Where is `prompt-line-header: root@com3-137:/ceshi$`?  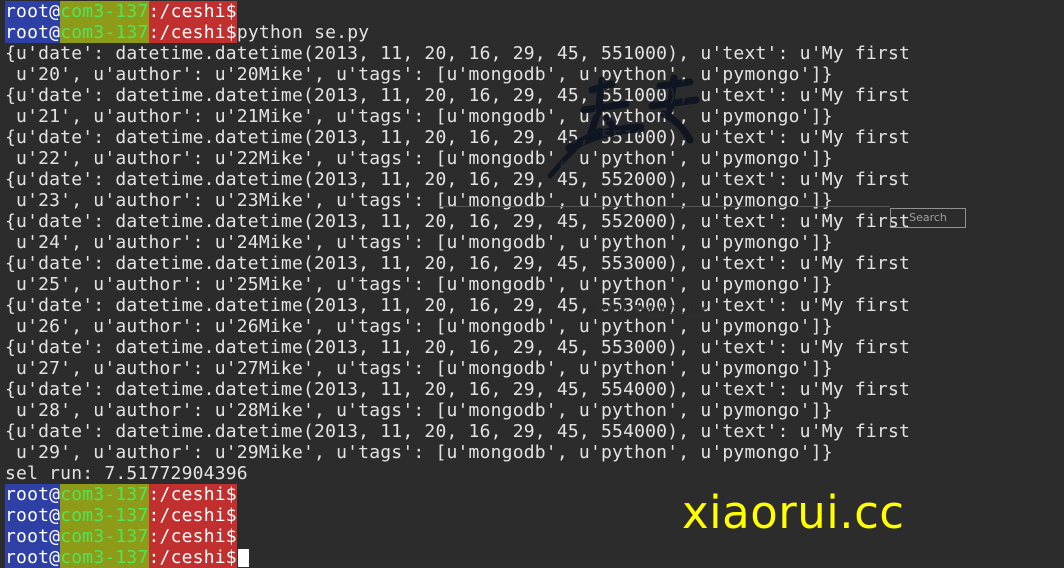
prompt-line-header: root@com3-137:/ceshi$ is located at coordinates (534, 11).